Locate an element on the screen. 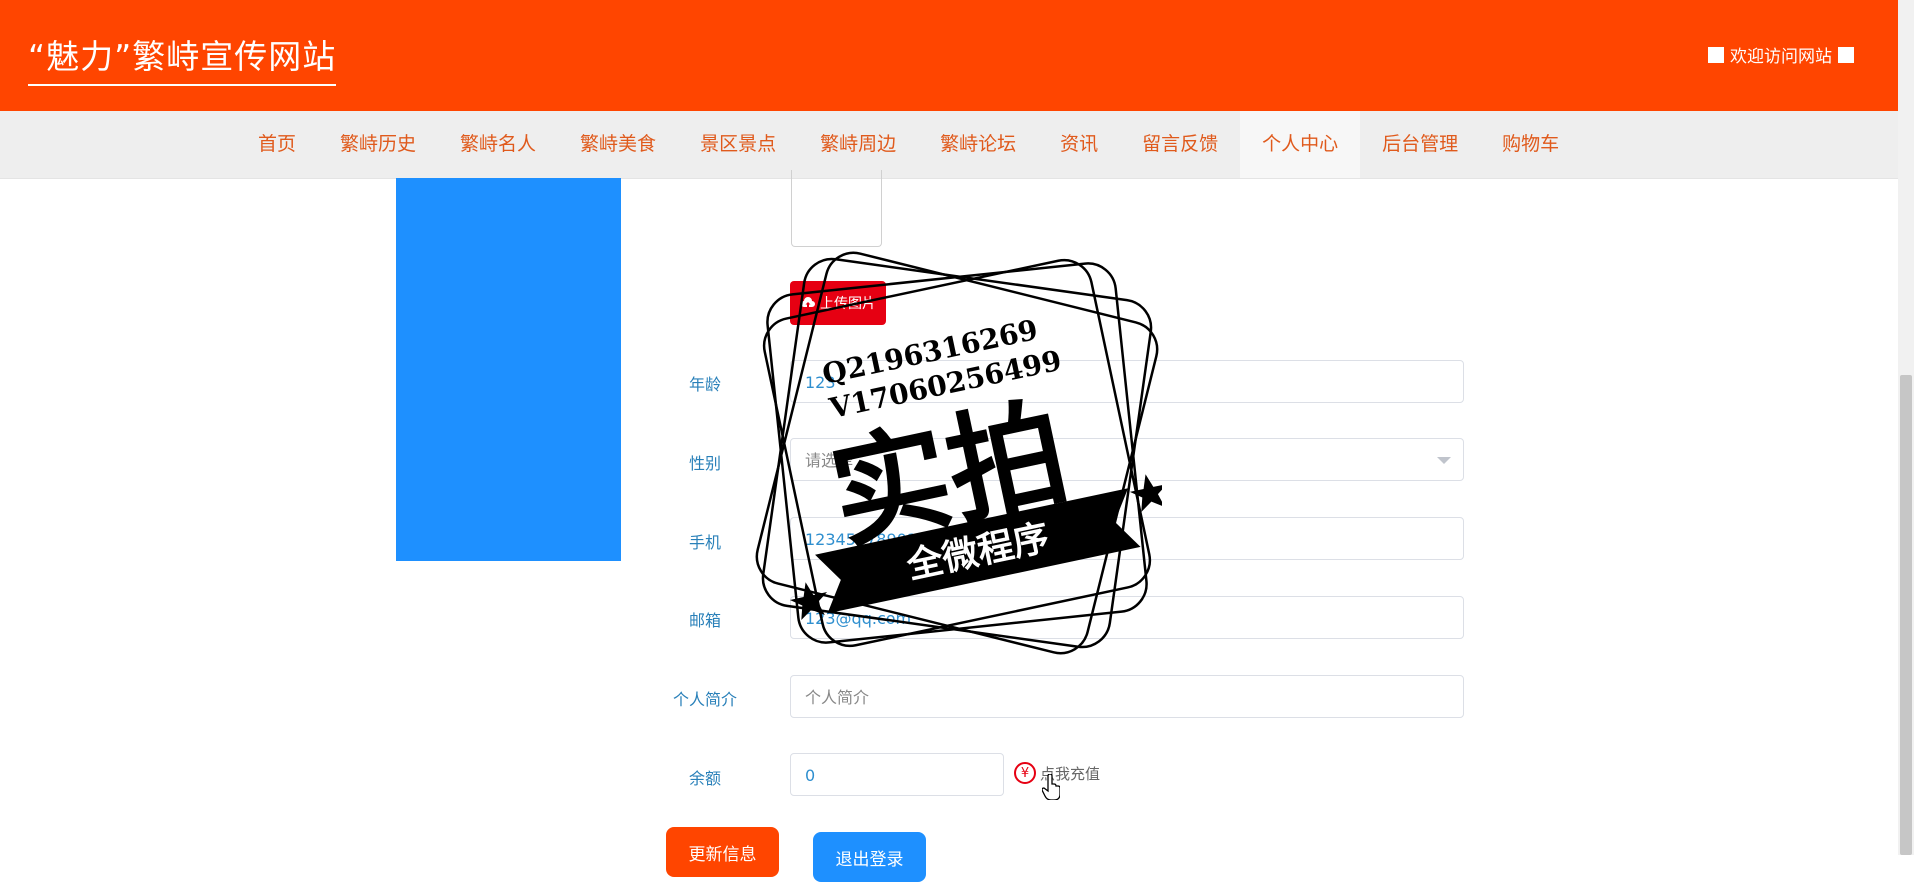 Image resolution: width=1914 pixels, height=882 pixels. site-header: “魅力”繁峙宣传网站 欢迎访问网站 is located at coordinates (949, 55).